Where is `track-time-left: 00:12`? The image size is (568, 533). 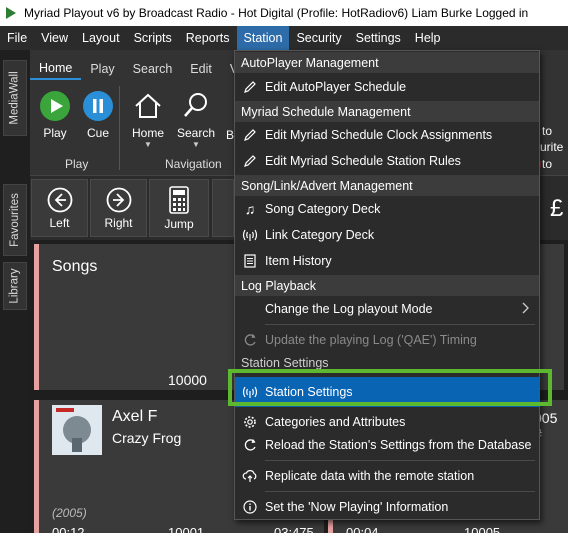
track-time-left: 00:12 is located at coordinates (68, 529).